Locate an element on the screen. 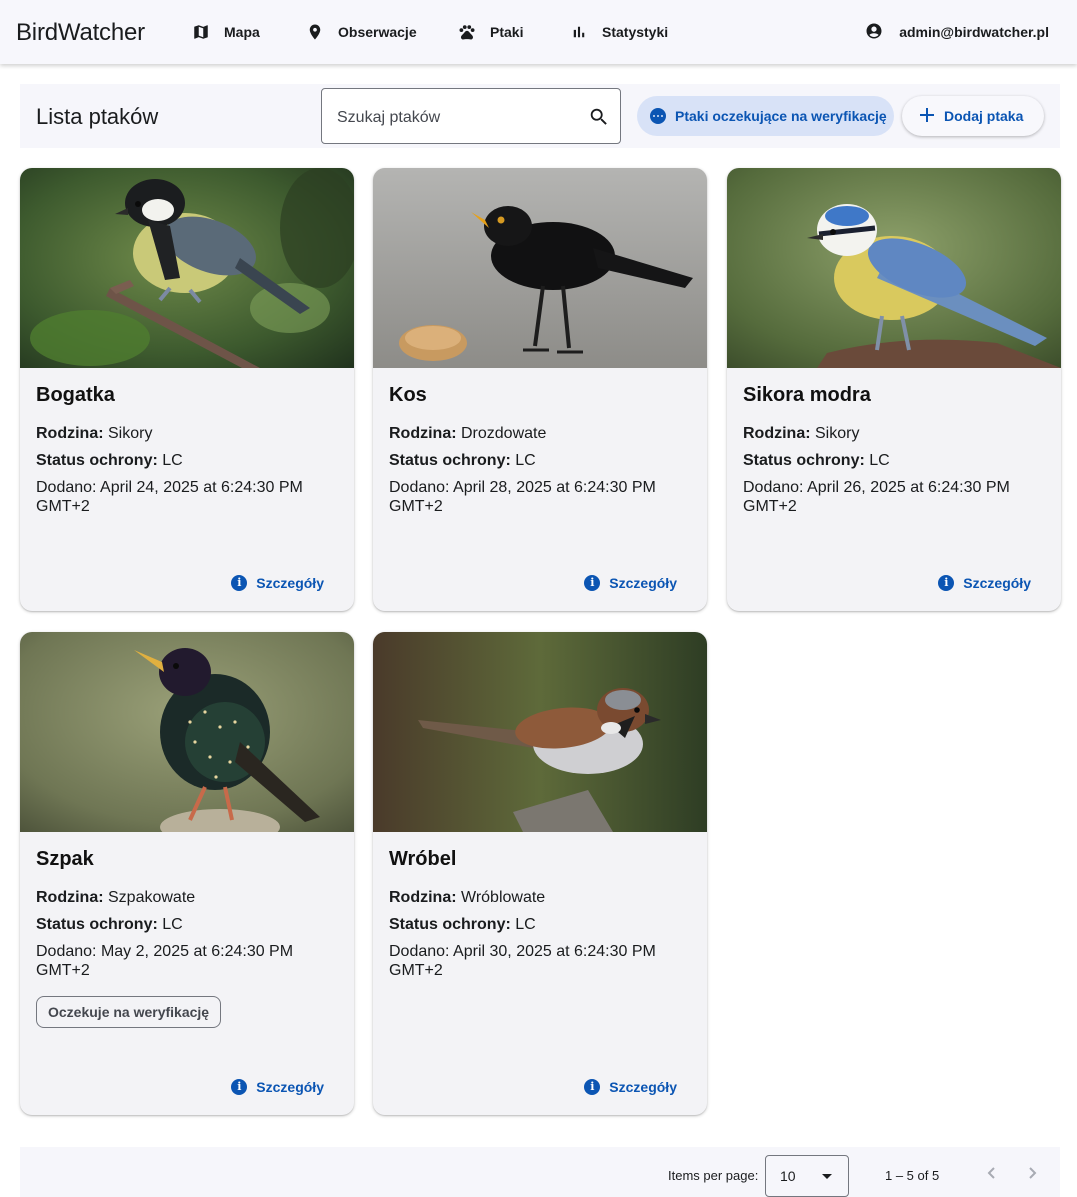 The width and height of the screenshot is (1077, 1197). previous-page-button is located at coordinates (992, 1173).